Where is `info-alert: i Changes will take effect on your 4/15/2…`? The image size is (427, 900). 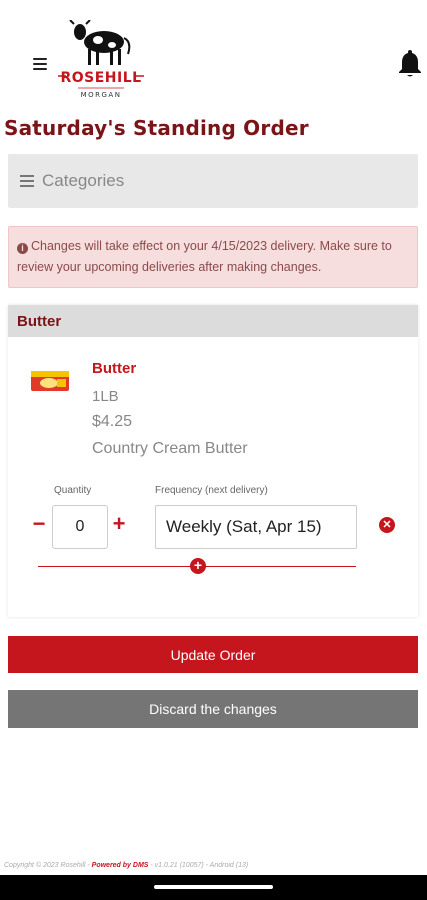
info-alert: i Changes will take effect on your 4/15/2… is located at coordinates (213, 257).